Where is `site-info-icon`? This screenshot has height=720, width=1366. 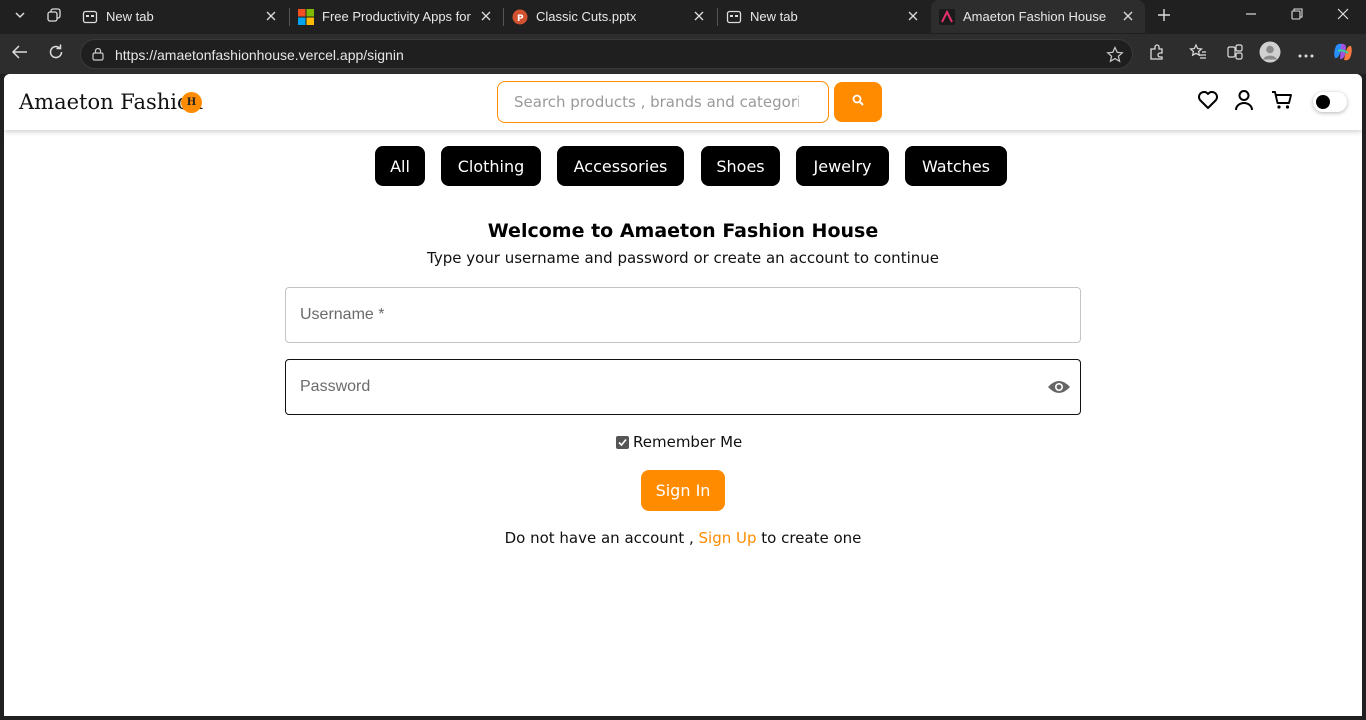
site-info-icon is located at coordinates (98, 56).